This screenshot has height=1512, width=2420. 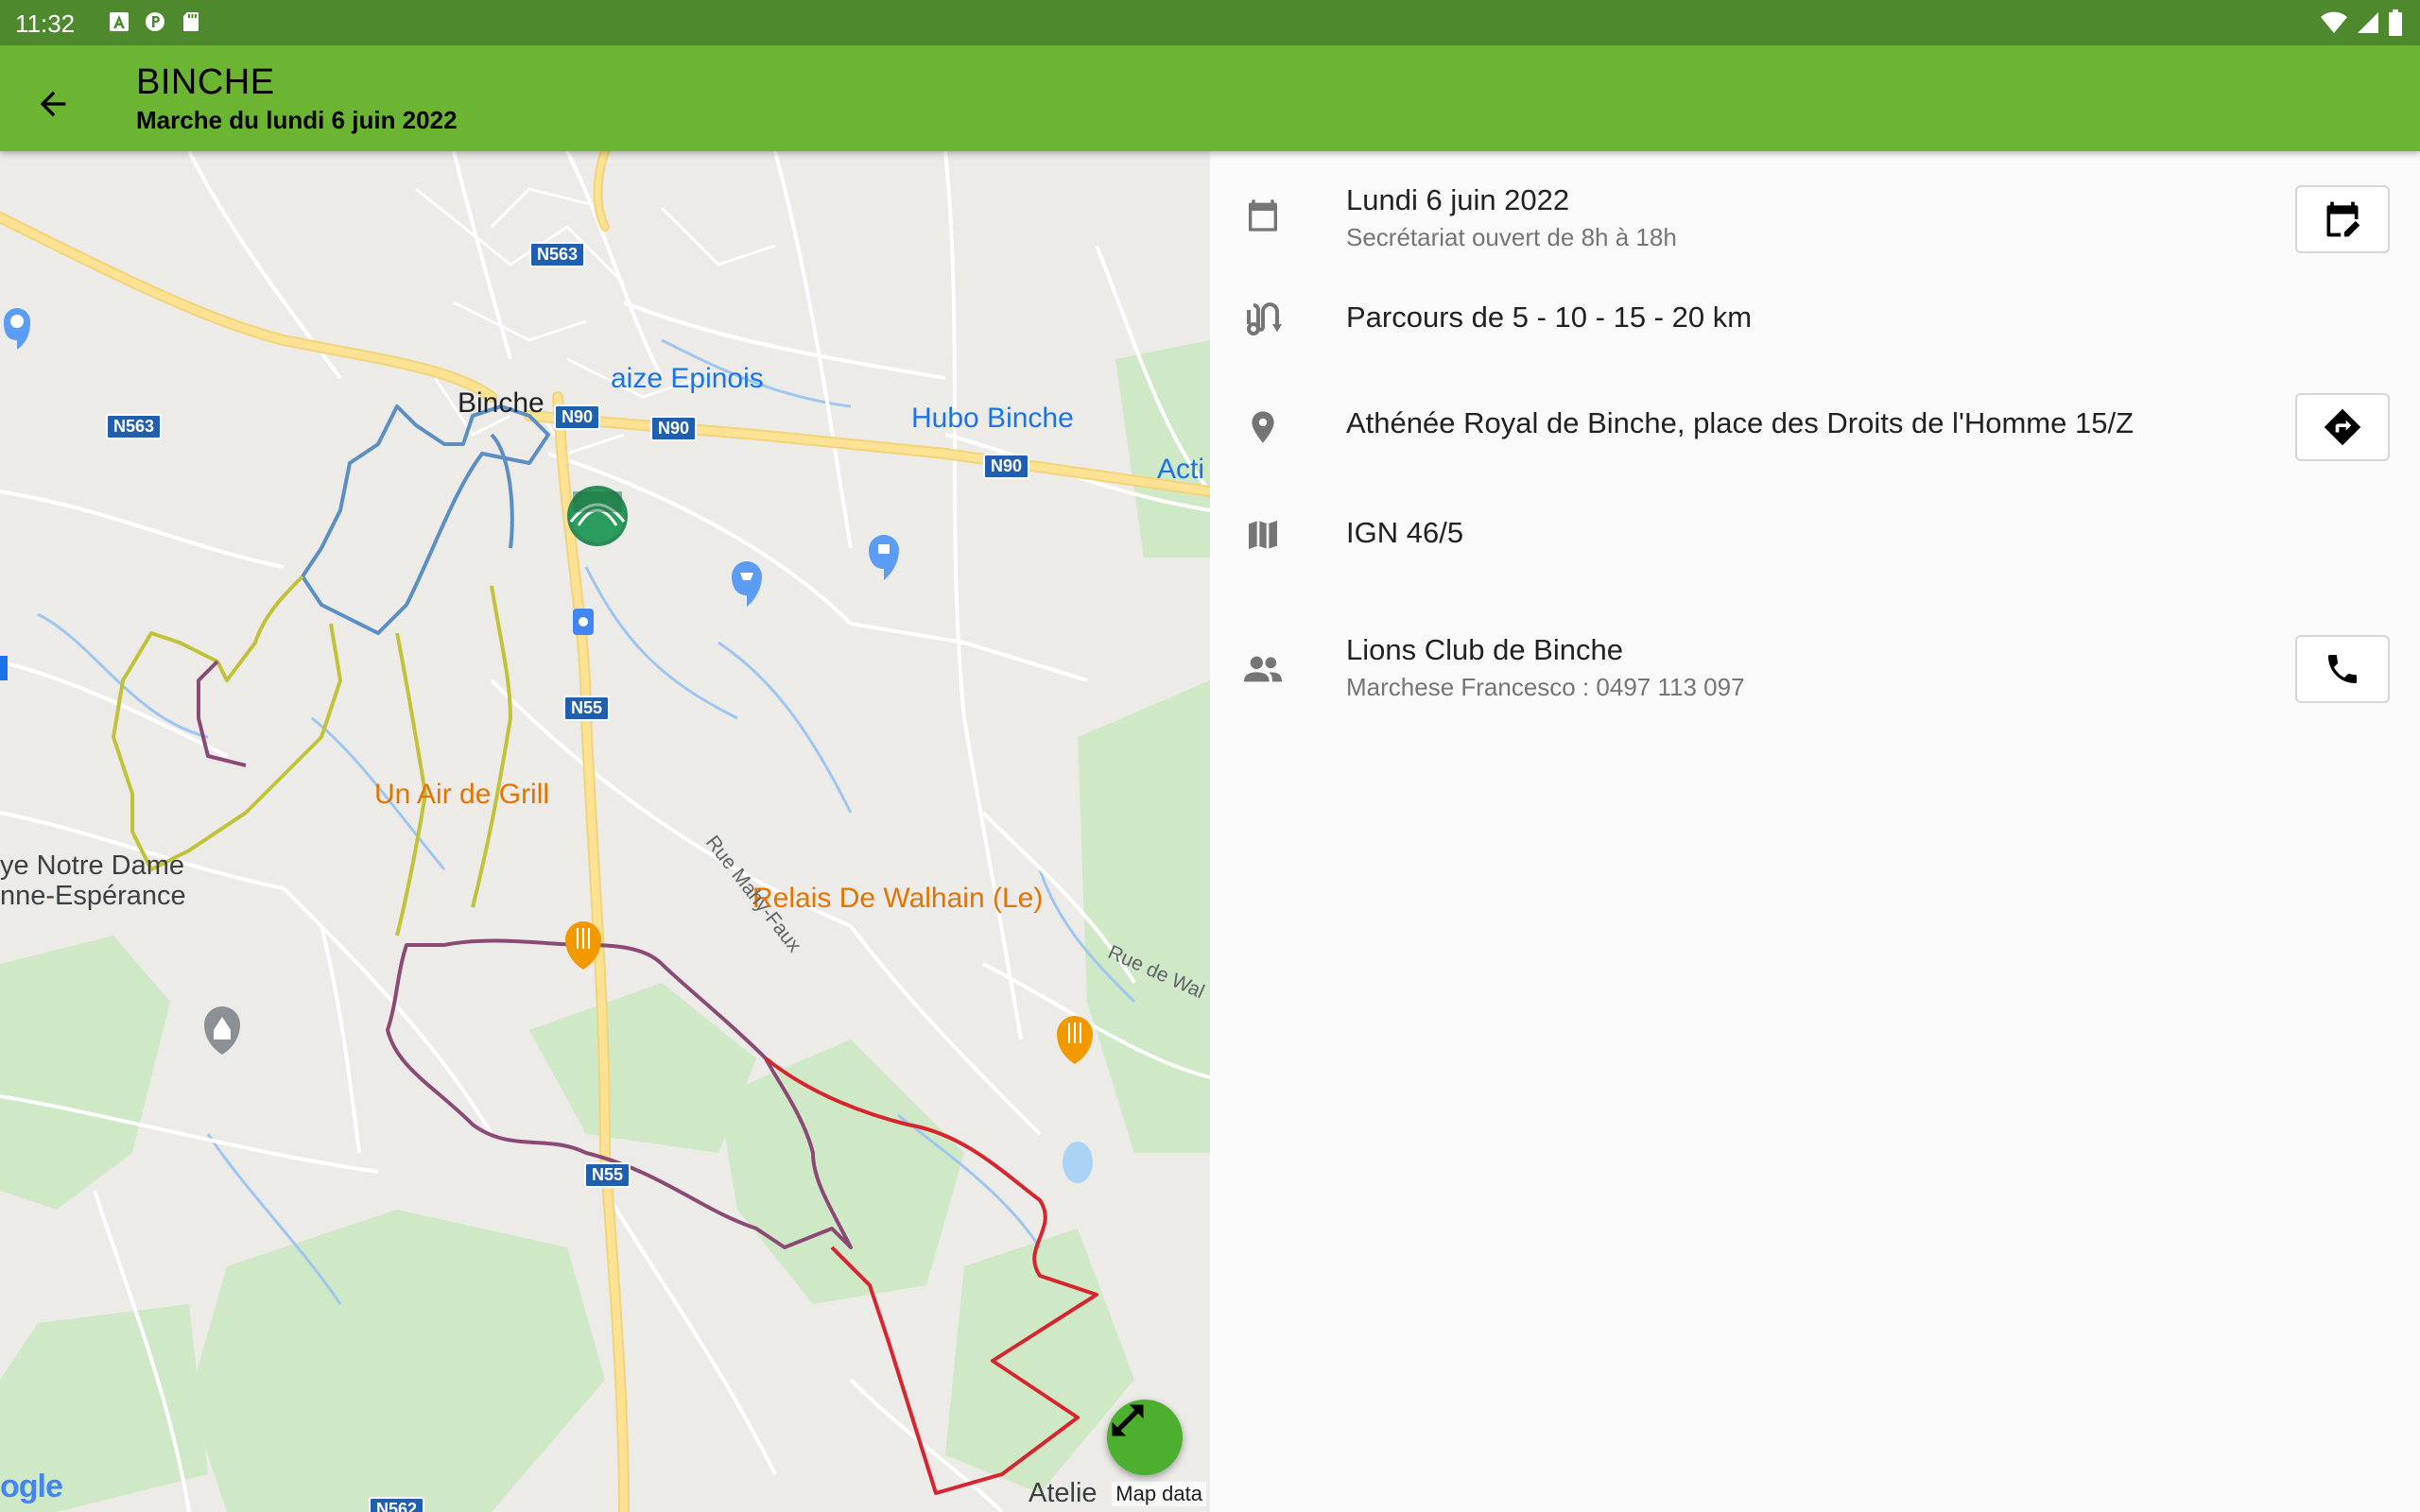 What do you see at coordinates (93, 896) in the screenshot?
I see `map-label-abbaye-2: nne-Espérance` at bounding box center [93, 896].